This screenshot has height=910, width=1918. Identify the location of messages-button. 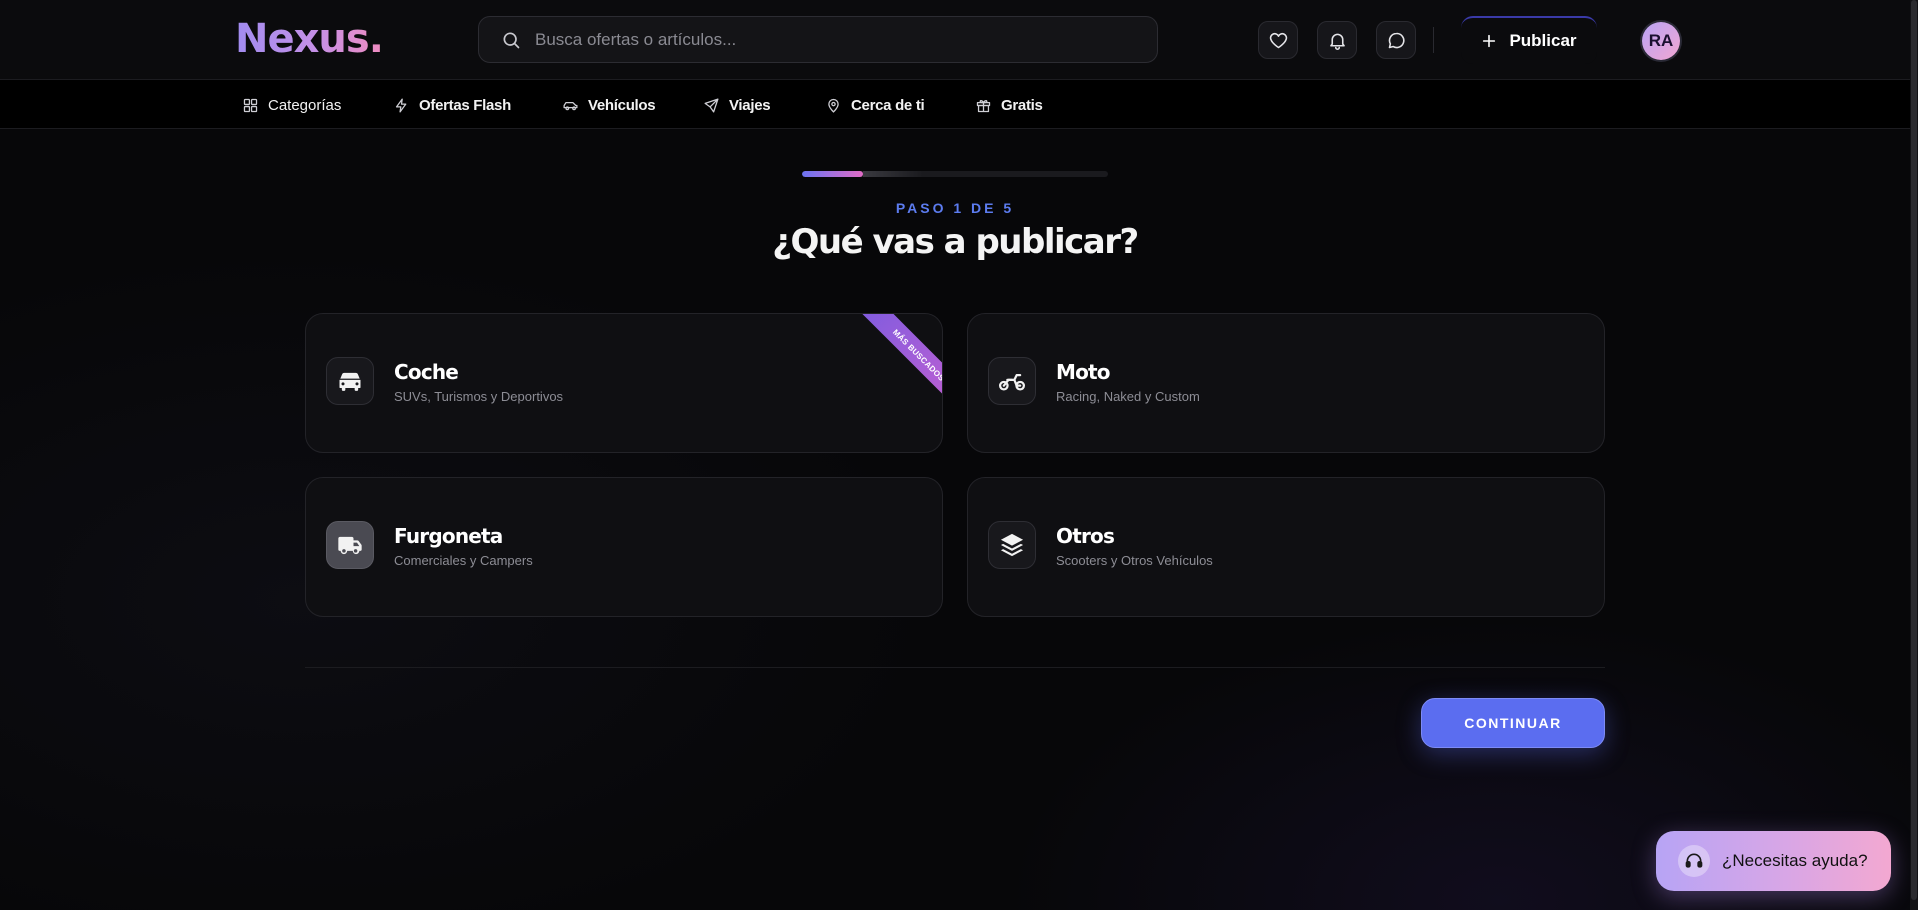
(1396, 40).